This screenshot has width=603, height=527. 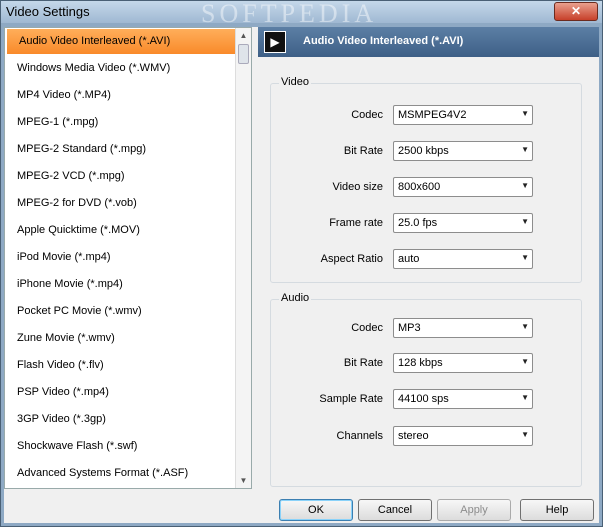 I want to click on format-item-mpeg2-standard: MPEG-2 Standard (*.mpg), so click(x=120, y=149).